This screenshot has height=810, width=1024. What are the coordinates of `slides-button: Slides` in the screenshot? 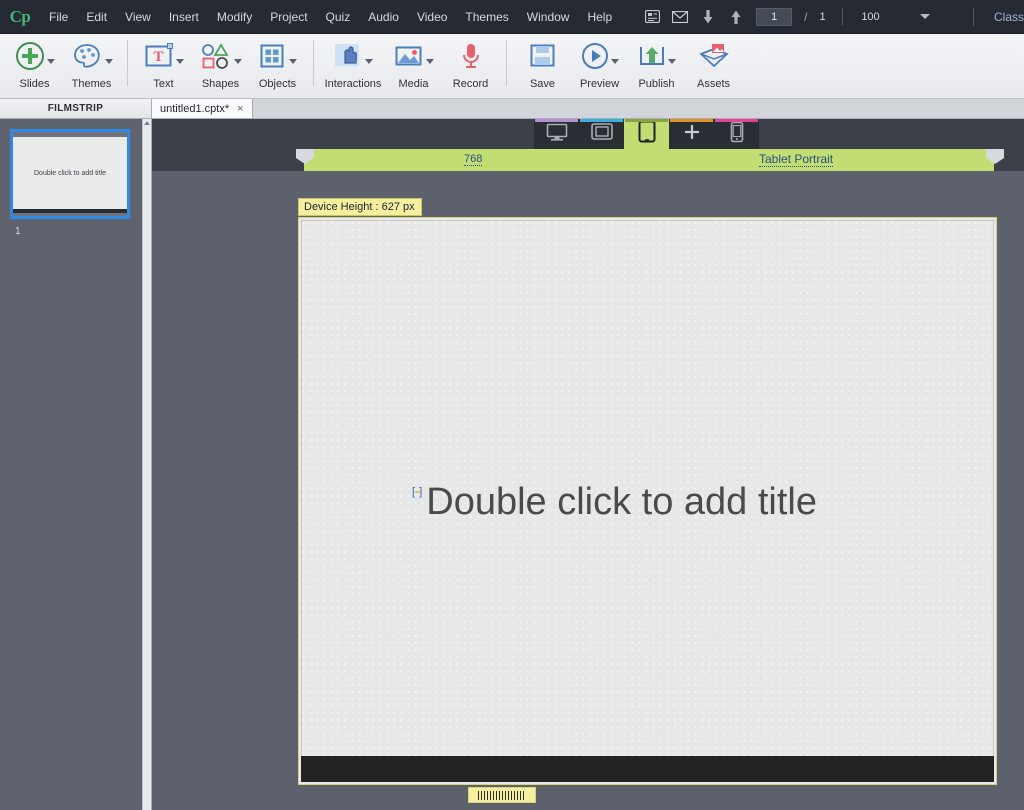 It's located at (34, 66).